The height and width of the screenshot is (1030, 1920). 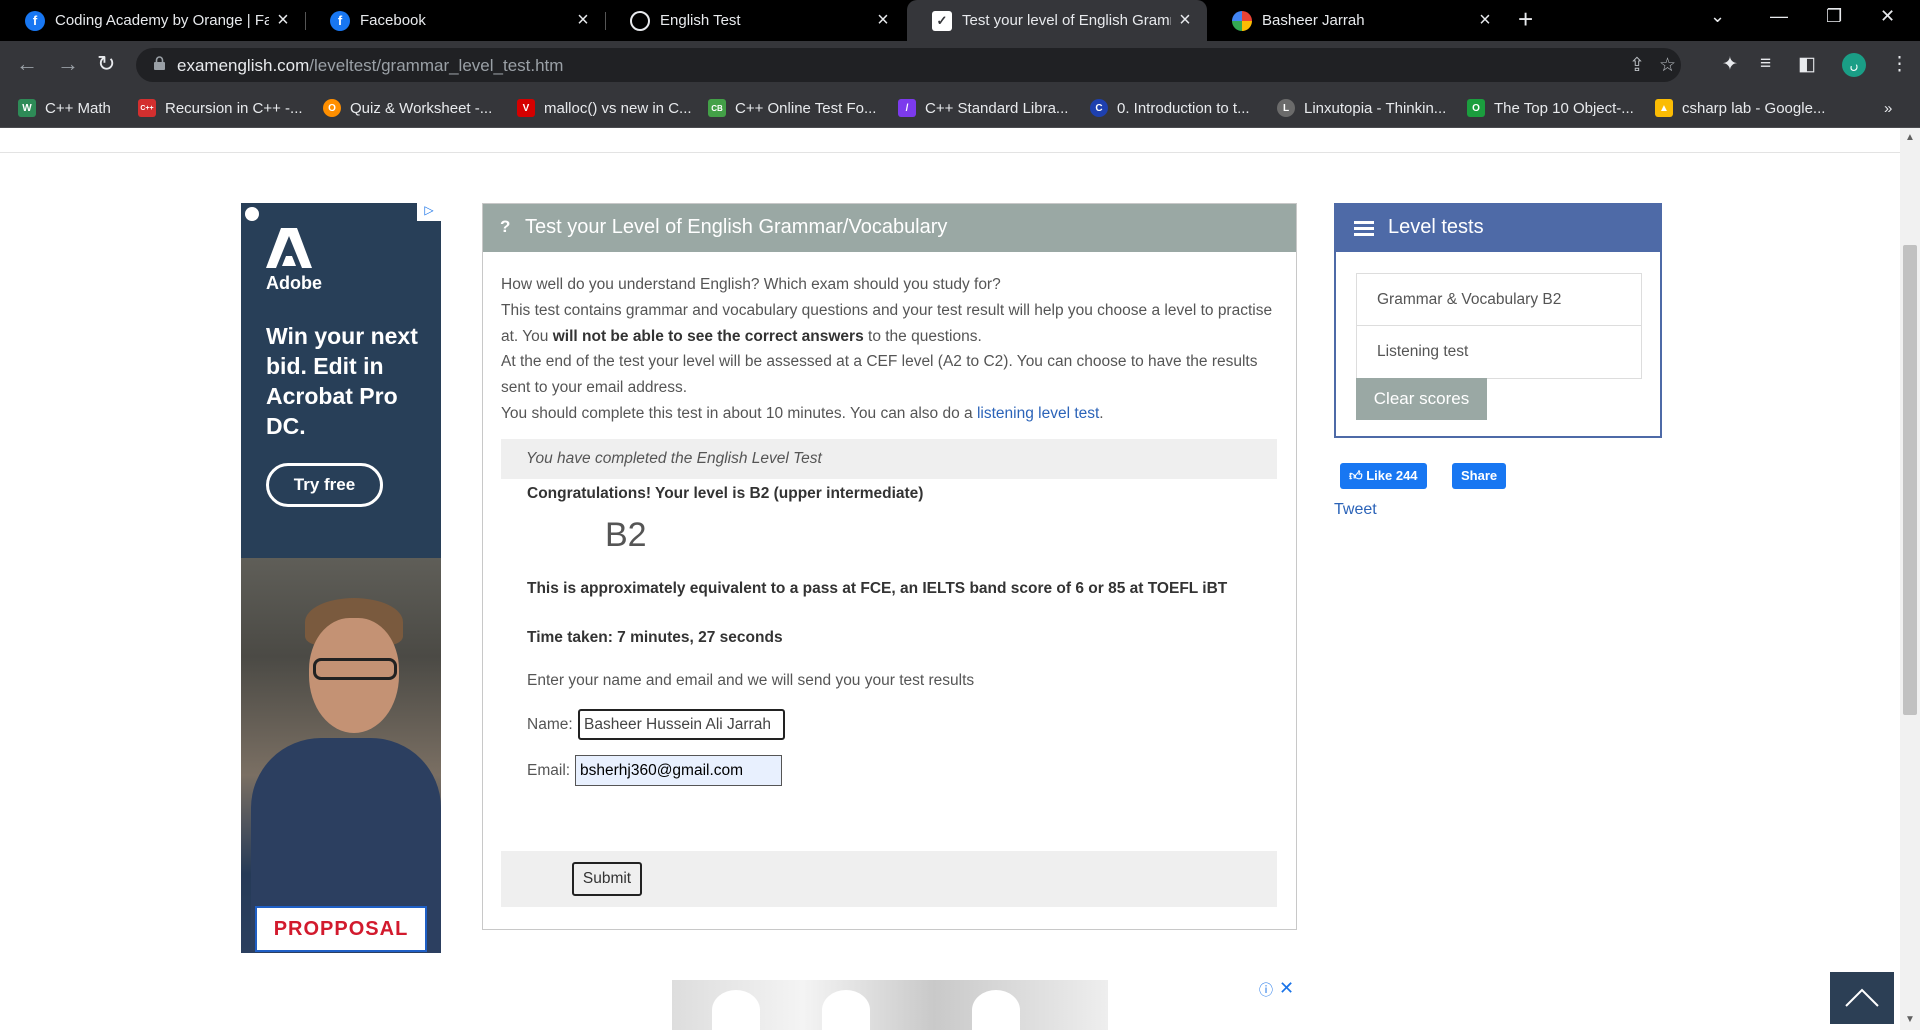 I want to click on ad-photo, so click(x=341, y=755).